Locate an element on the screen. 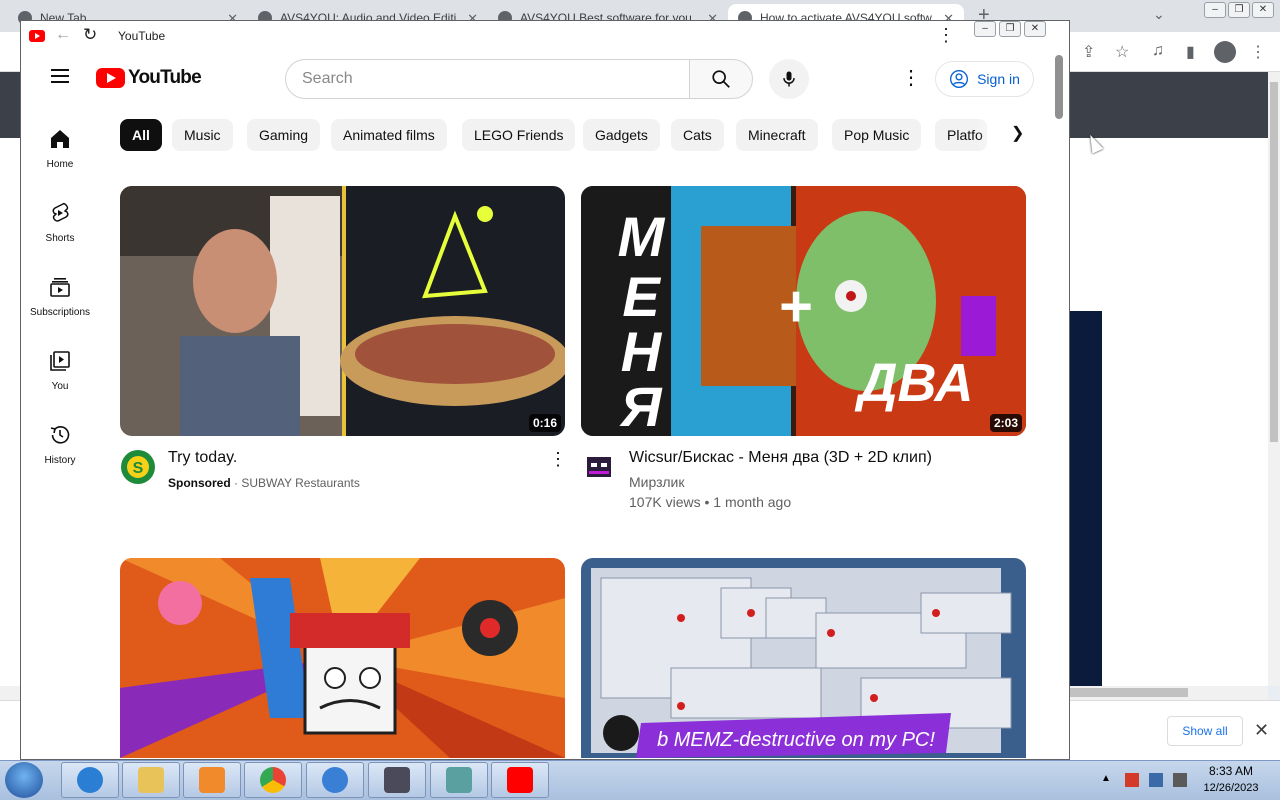 This screenshot has width=1280, height=800. start-button-icon is located at coordinates (24, 780).